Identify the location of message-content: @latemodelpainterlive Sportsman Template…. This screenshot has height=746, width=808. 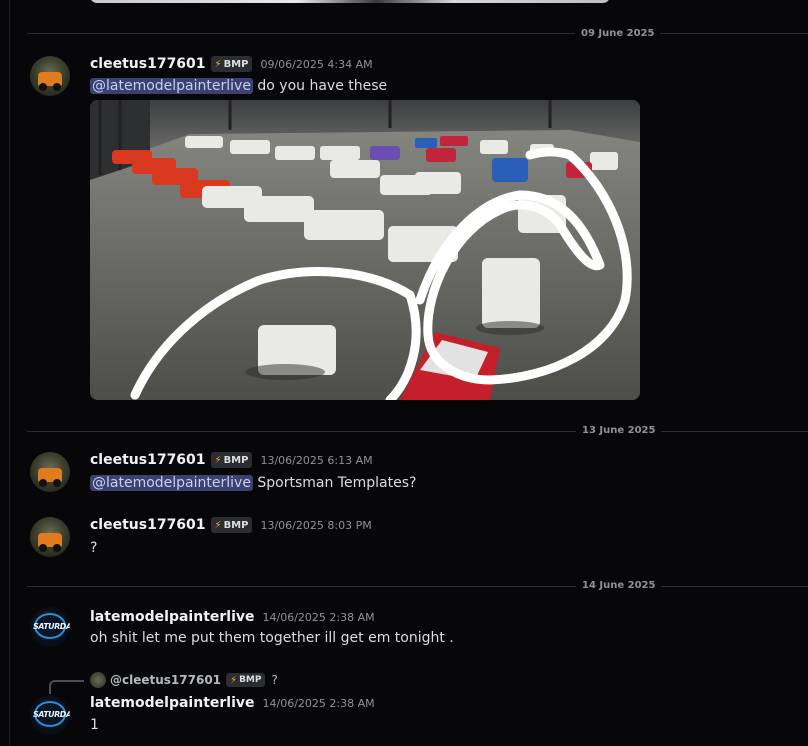
(253, 483).